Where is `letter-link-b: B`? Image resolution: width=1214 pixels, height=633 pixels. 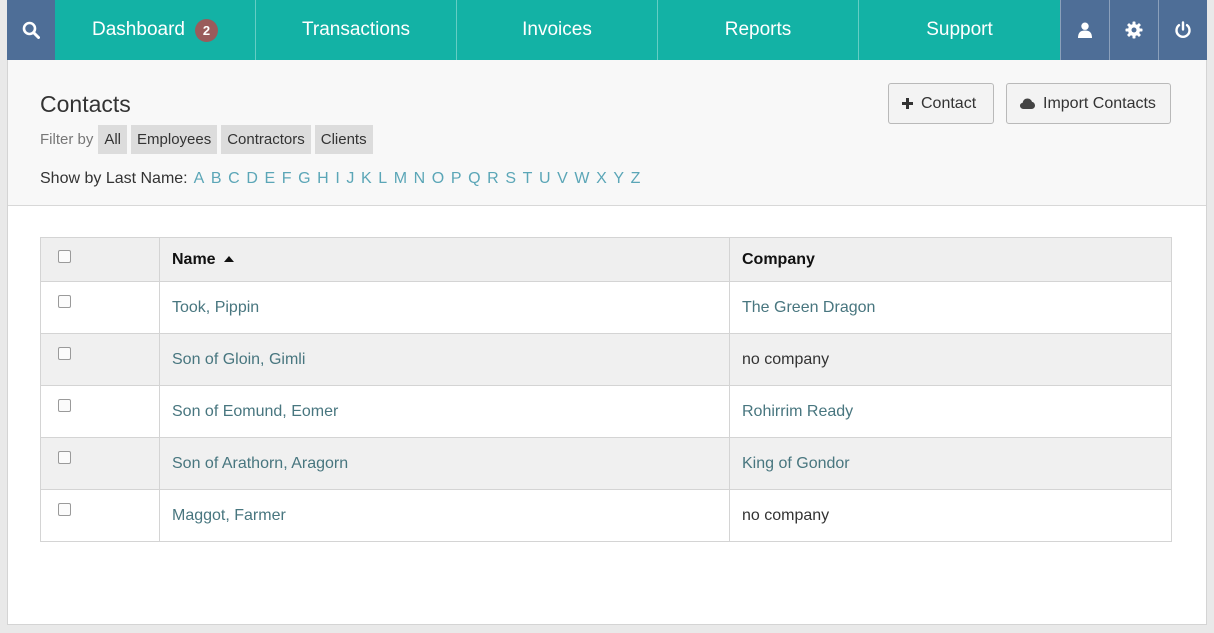
letter-link-b: B is located at coordinates (216, 178).